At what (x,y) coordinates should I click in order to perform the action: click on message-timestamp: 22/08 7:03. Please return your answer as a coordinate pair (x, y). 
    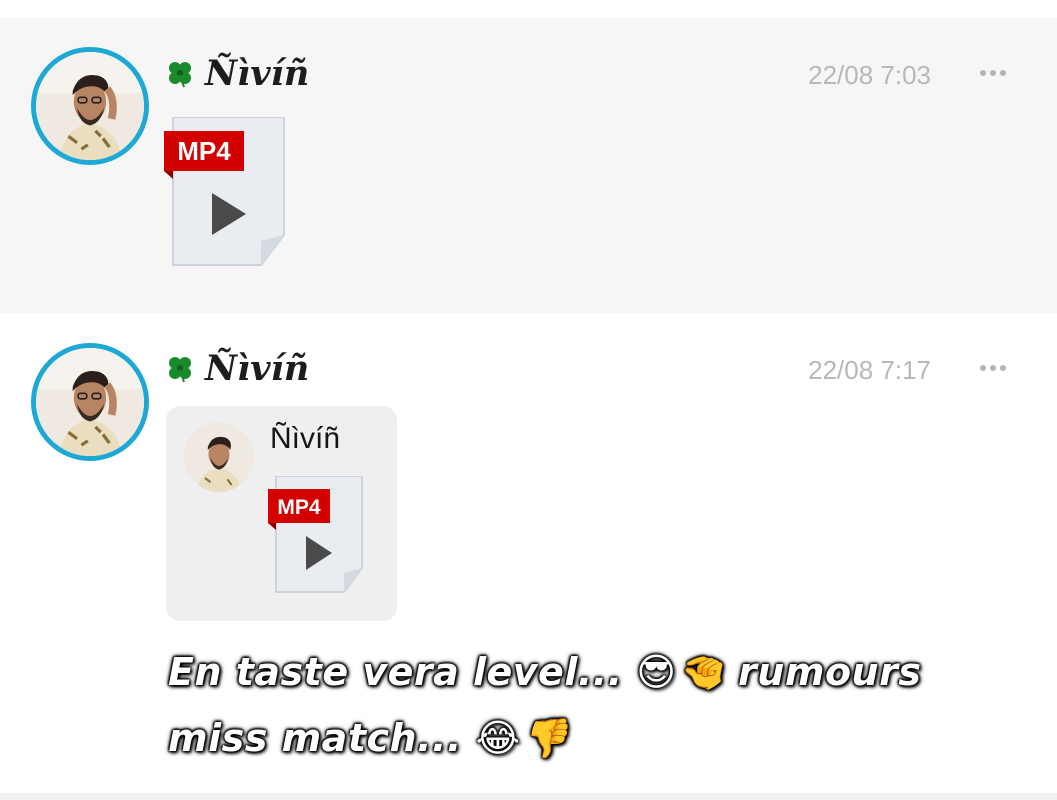
    Looking at the image, I should click on (869, 75).